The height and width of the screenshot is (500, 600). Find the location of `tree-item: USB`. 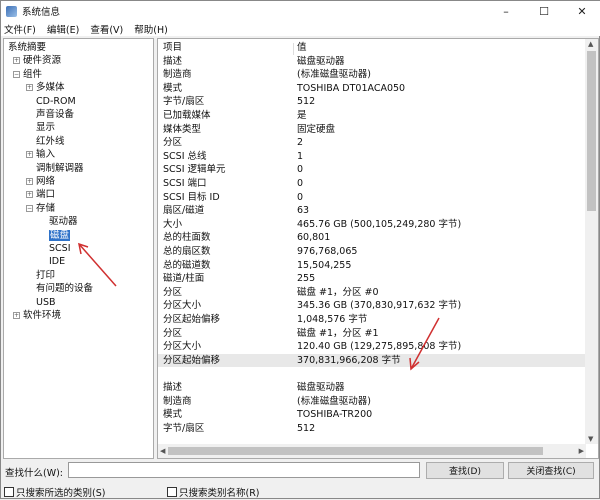

tree-item: USB is located at coordinates (46, 302).